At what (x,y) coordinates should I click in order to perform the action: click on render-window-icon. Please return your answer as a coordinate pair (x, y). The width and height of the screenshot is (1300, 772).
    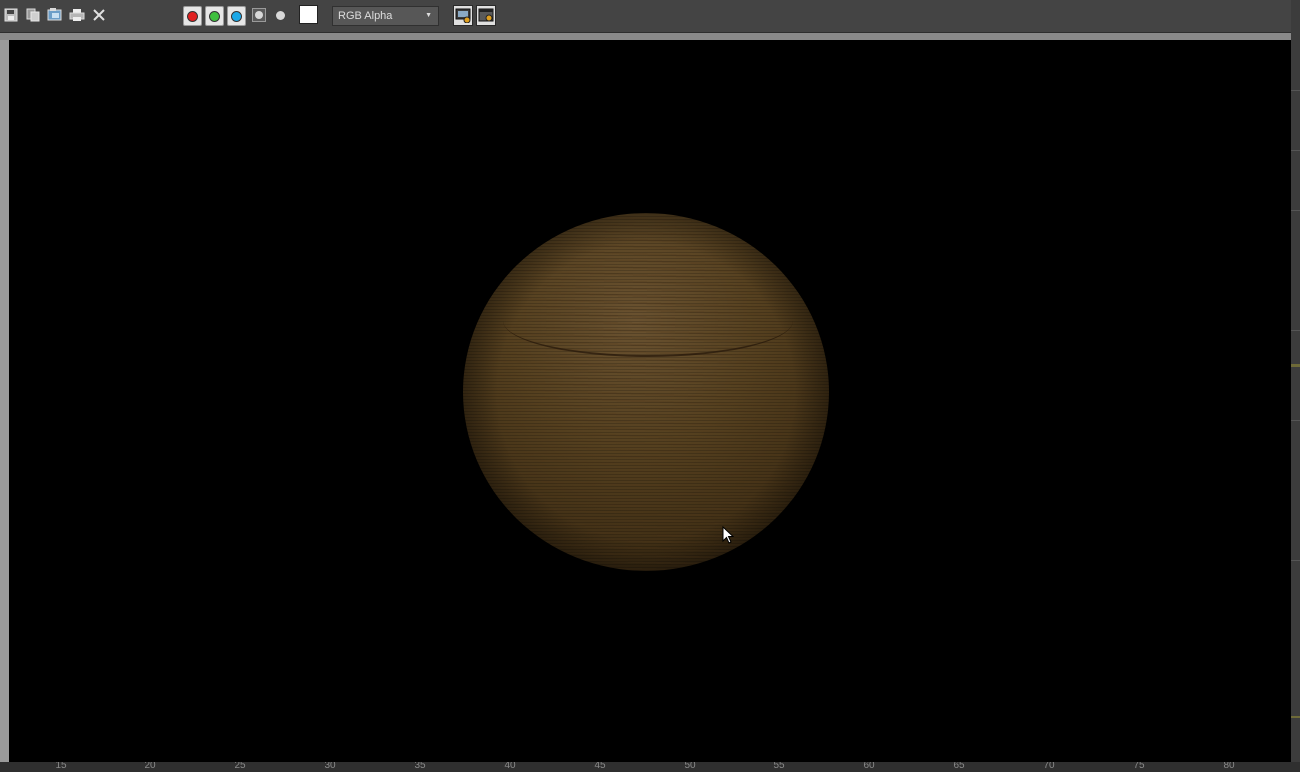
    Looking at the image, I should click on (486, 15).